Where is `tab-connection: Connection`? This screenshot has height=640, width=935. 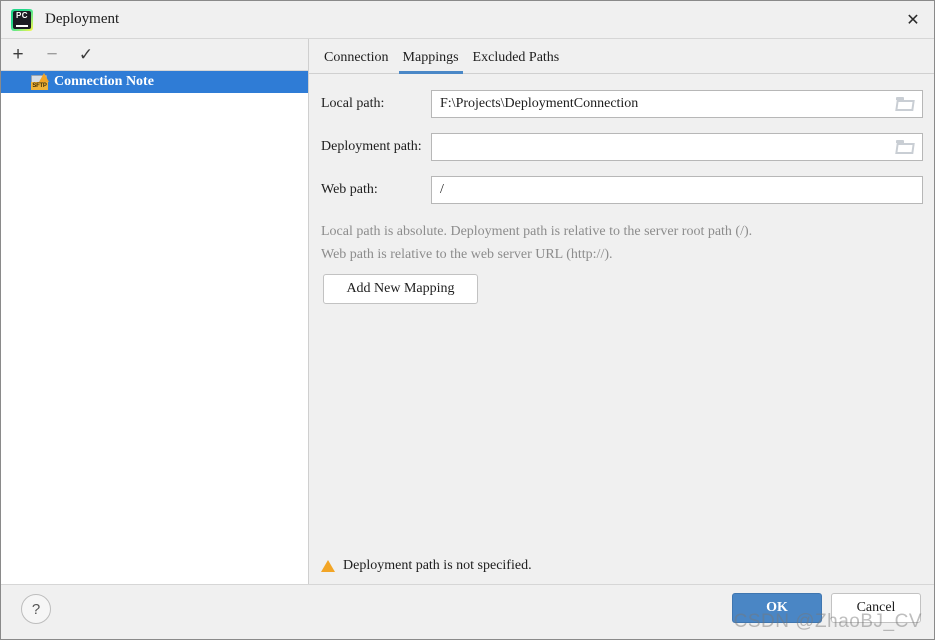 tab-connection: Connection is located at coordinates (356, 61).